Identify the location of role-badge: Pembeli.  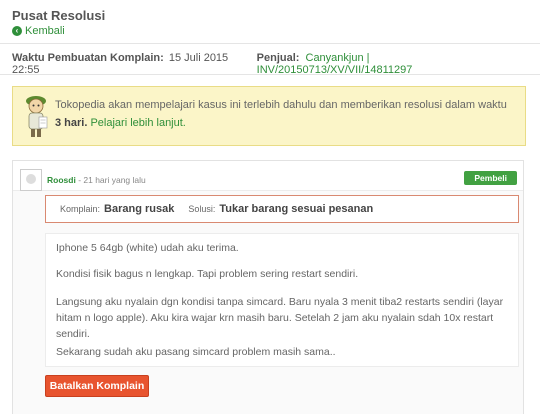
(490, 178).